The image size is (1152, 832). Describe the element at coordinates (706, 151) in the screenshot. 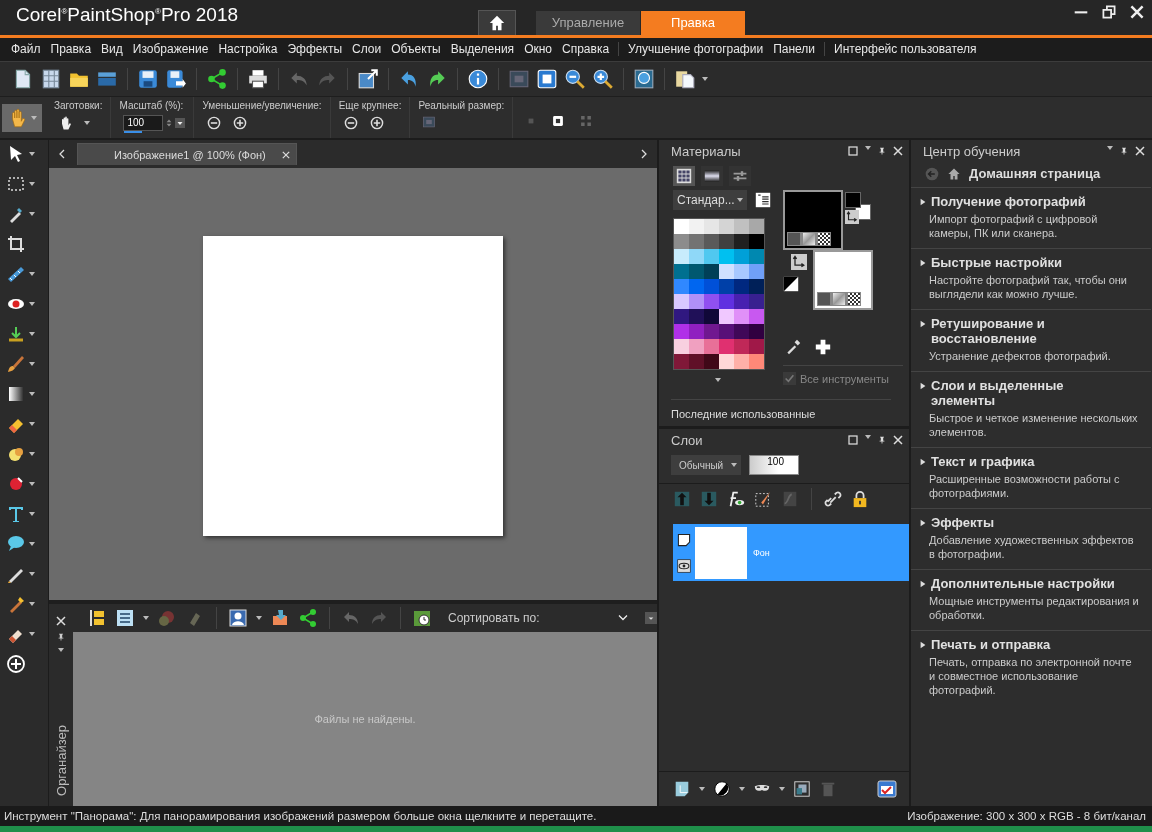

I see `panel-title: Материалы` at that location.